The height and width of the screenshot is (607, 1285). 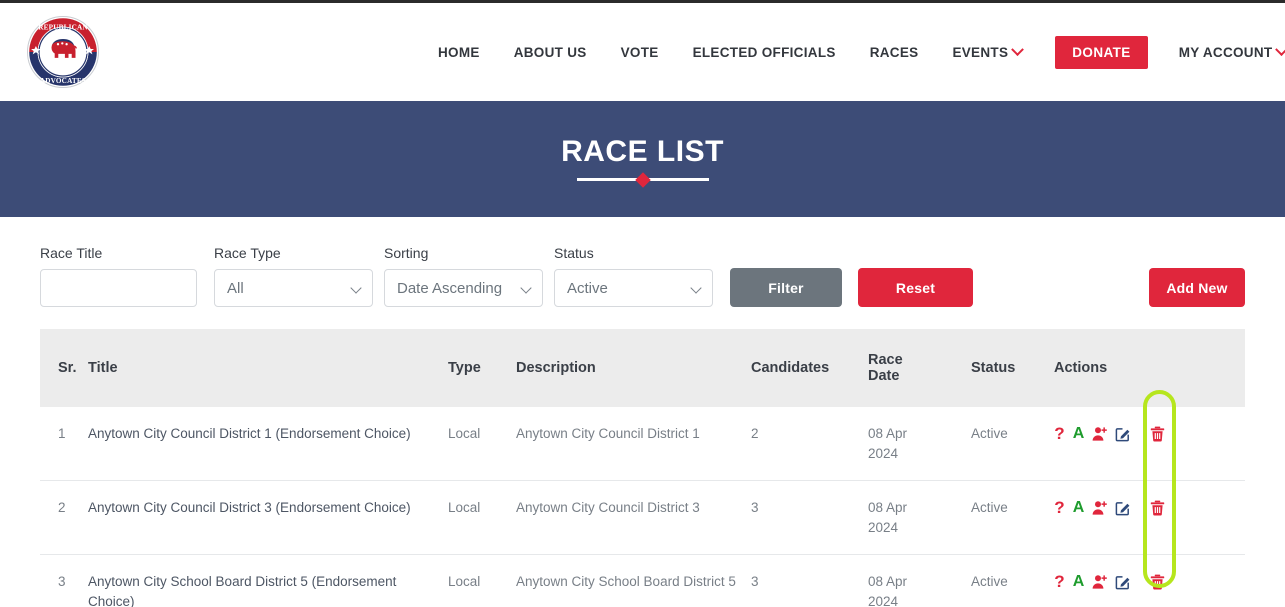 What do you see at coordinates (1101, 52) in the screenshot?
I see `donate-button: DONATE` at bounding box center [1101, 52].